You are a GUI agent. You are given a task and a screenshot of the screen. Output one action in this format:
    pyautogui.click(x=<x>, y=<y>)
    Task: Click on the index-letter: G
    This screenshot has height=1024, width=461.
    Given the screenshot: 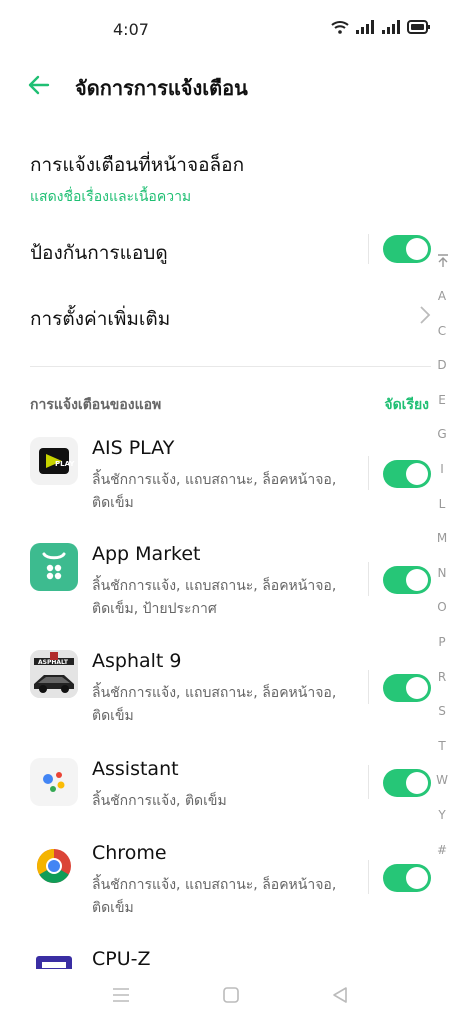 What is the action you would take?
    pyautogui.click(x=442, y=434)
    